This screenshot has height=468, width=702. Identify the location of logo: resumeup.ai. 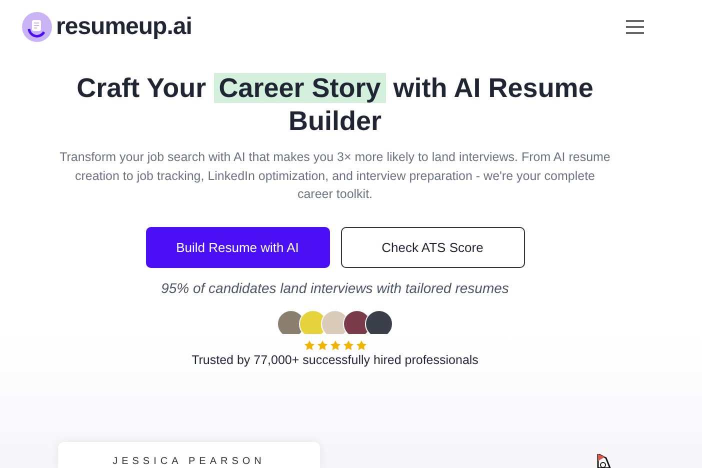
(107, 27).